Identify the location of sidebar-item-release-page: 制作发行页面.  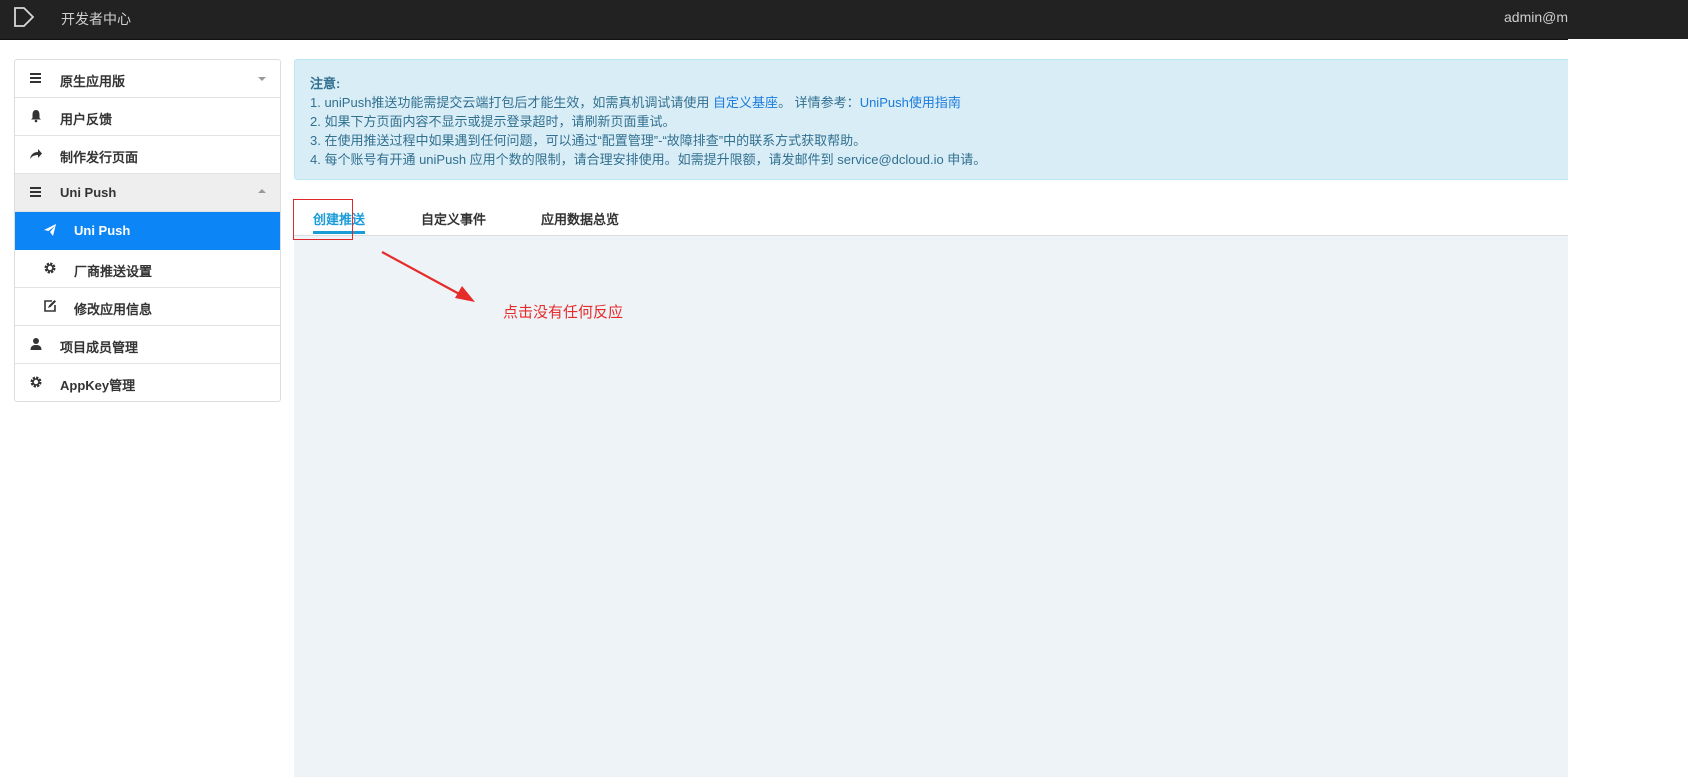
(147, 155).